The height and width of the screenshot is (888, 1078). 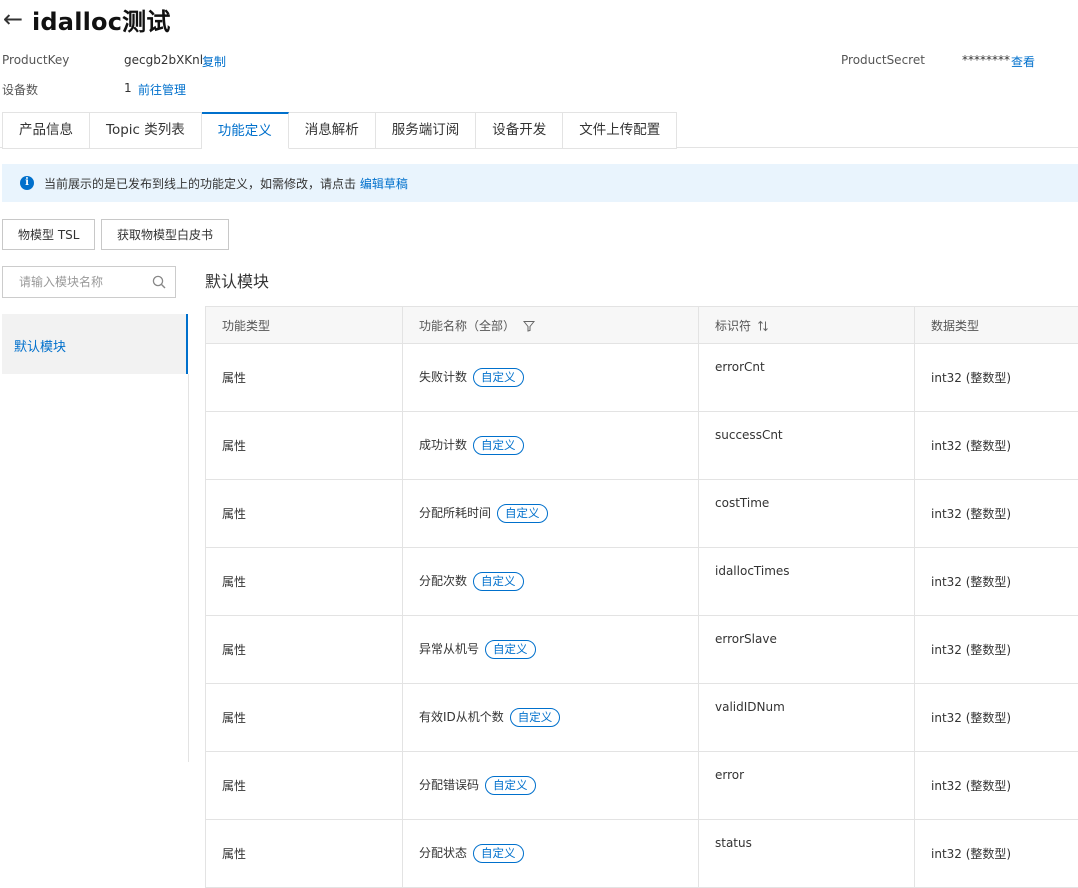 I want to click on back-arrow-icon: ←, so click(x=14, y=19).